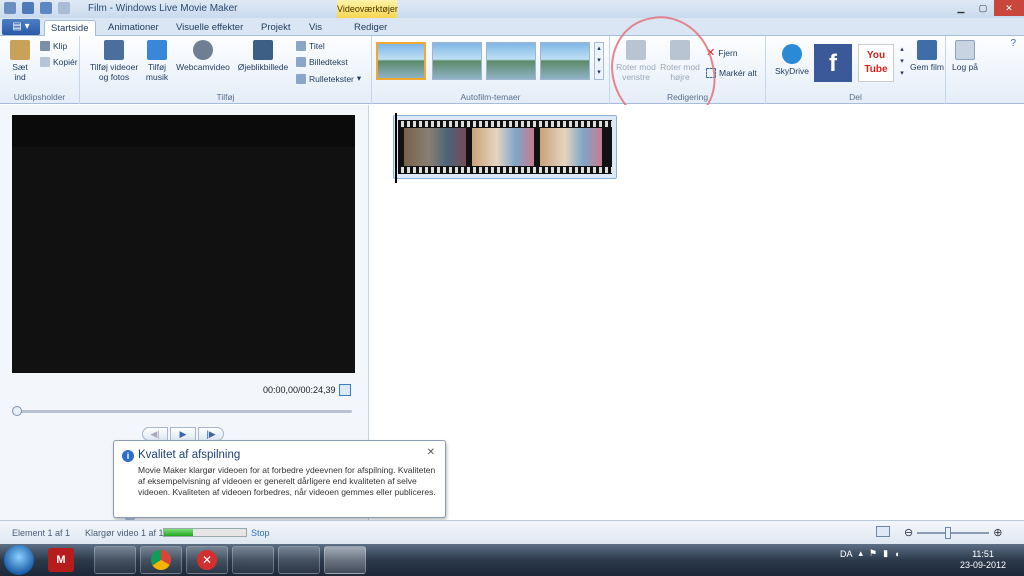 Image resolution: width=1024 pixels, height=576 pixels. I want to click on cut-label: Klip, so click(60, 46).